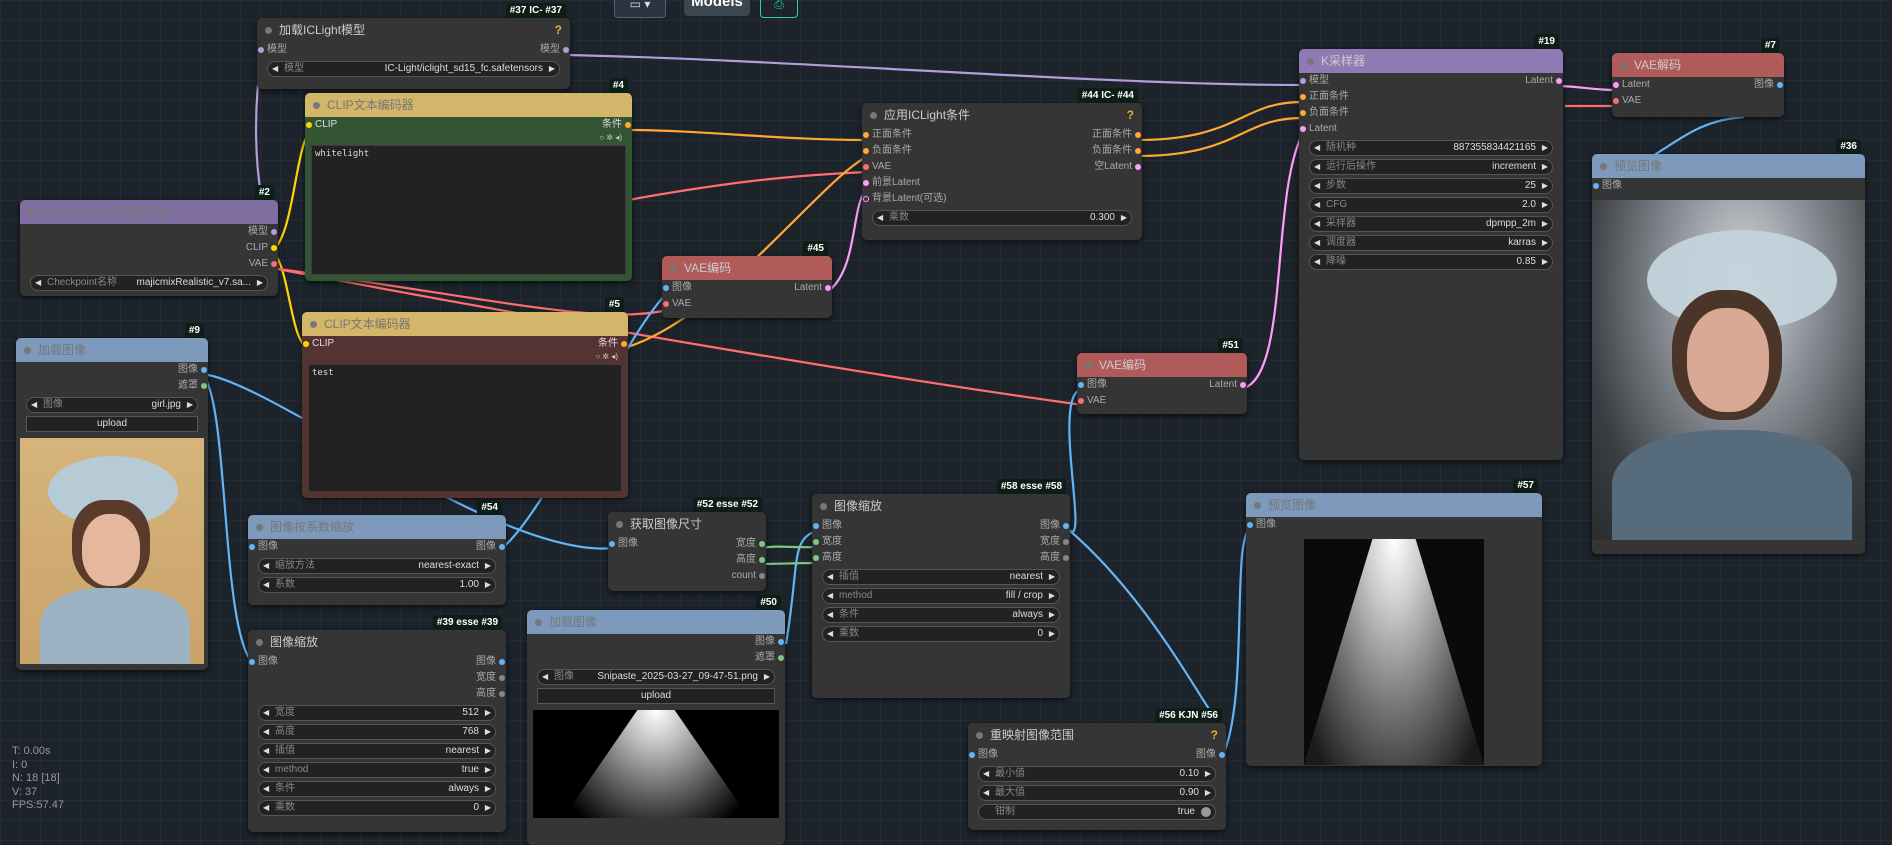 This screenshot has width=1892, height=845. I want to click on node-vae-encode-51: #51 VAE编码 图像 Latent VAE, so click(1162, 376).